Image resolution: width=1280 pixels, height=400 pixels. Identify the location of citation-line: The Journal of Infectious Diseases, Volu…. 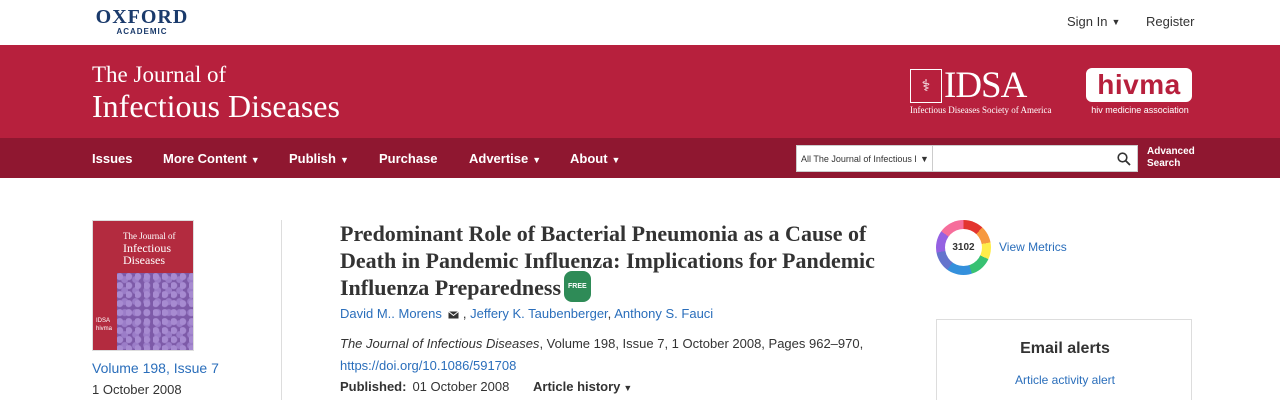
(601, 343).